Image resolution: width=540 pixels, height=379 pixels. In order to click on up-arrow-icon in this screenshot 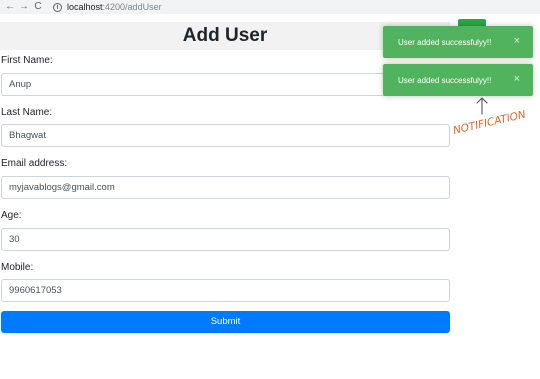, I will do `click(482, 106)`.